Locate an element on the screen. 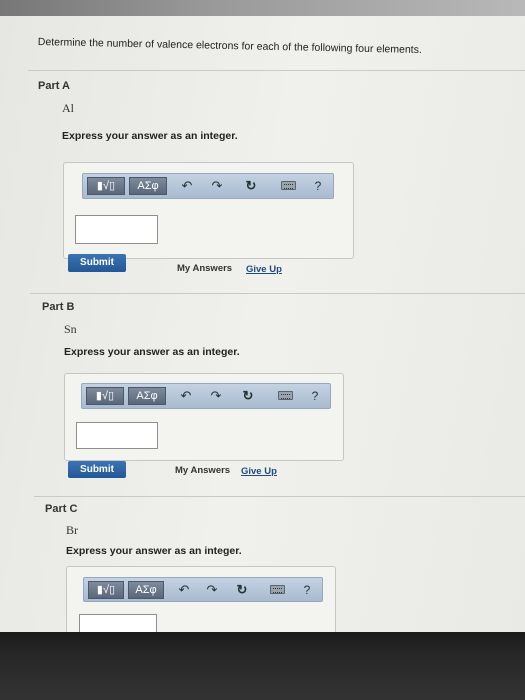  part-a-submit-button: Submit is located at coordinates (97, 263).